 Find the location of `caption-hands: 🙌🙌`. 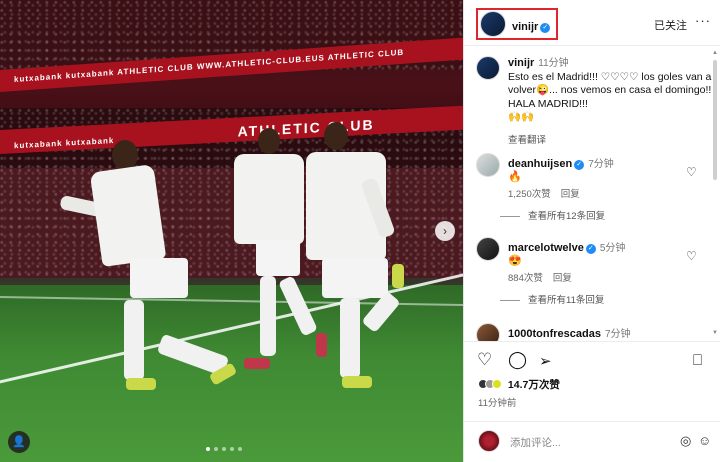

caption-hands: 🙌🙌 is located at coordinates (521, 117).